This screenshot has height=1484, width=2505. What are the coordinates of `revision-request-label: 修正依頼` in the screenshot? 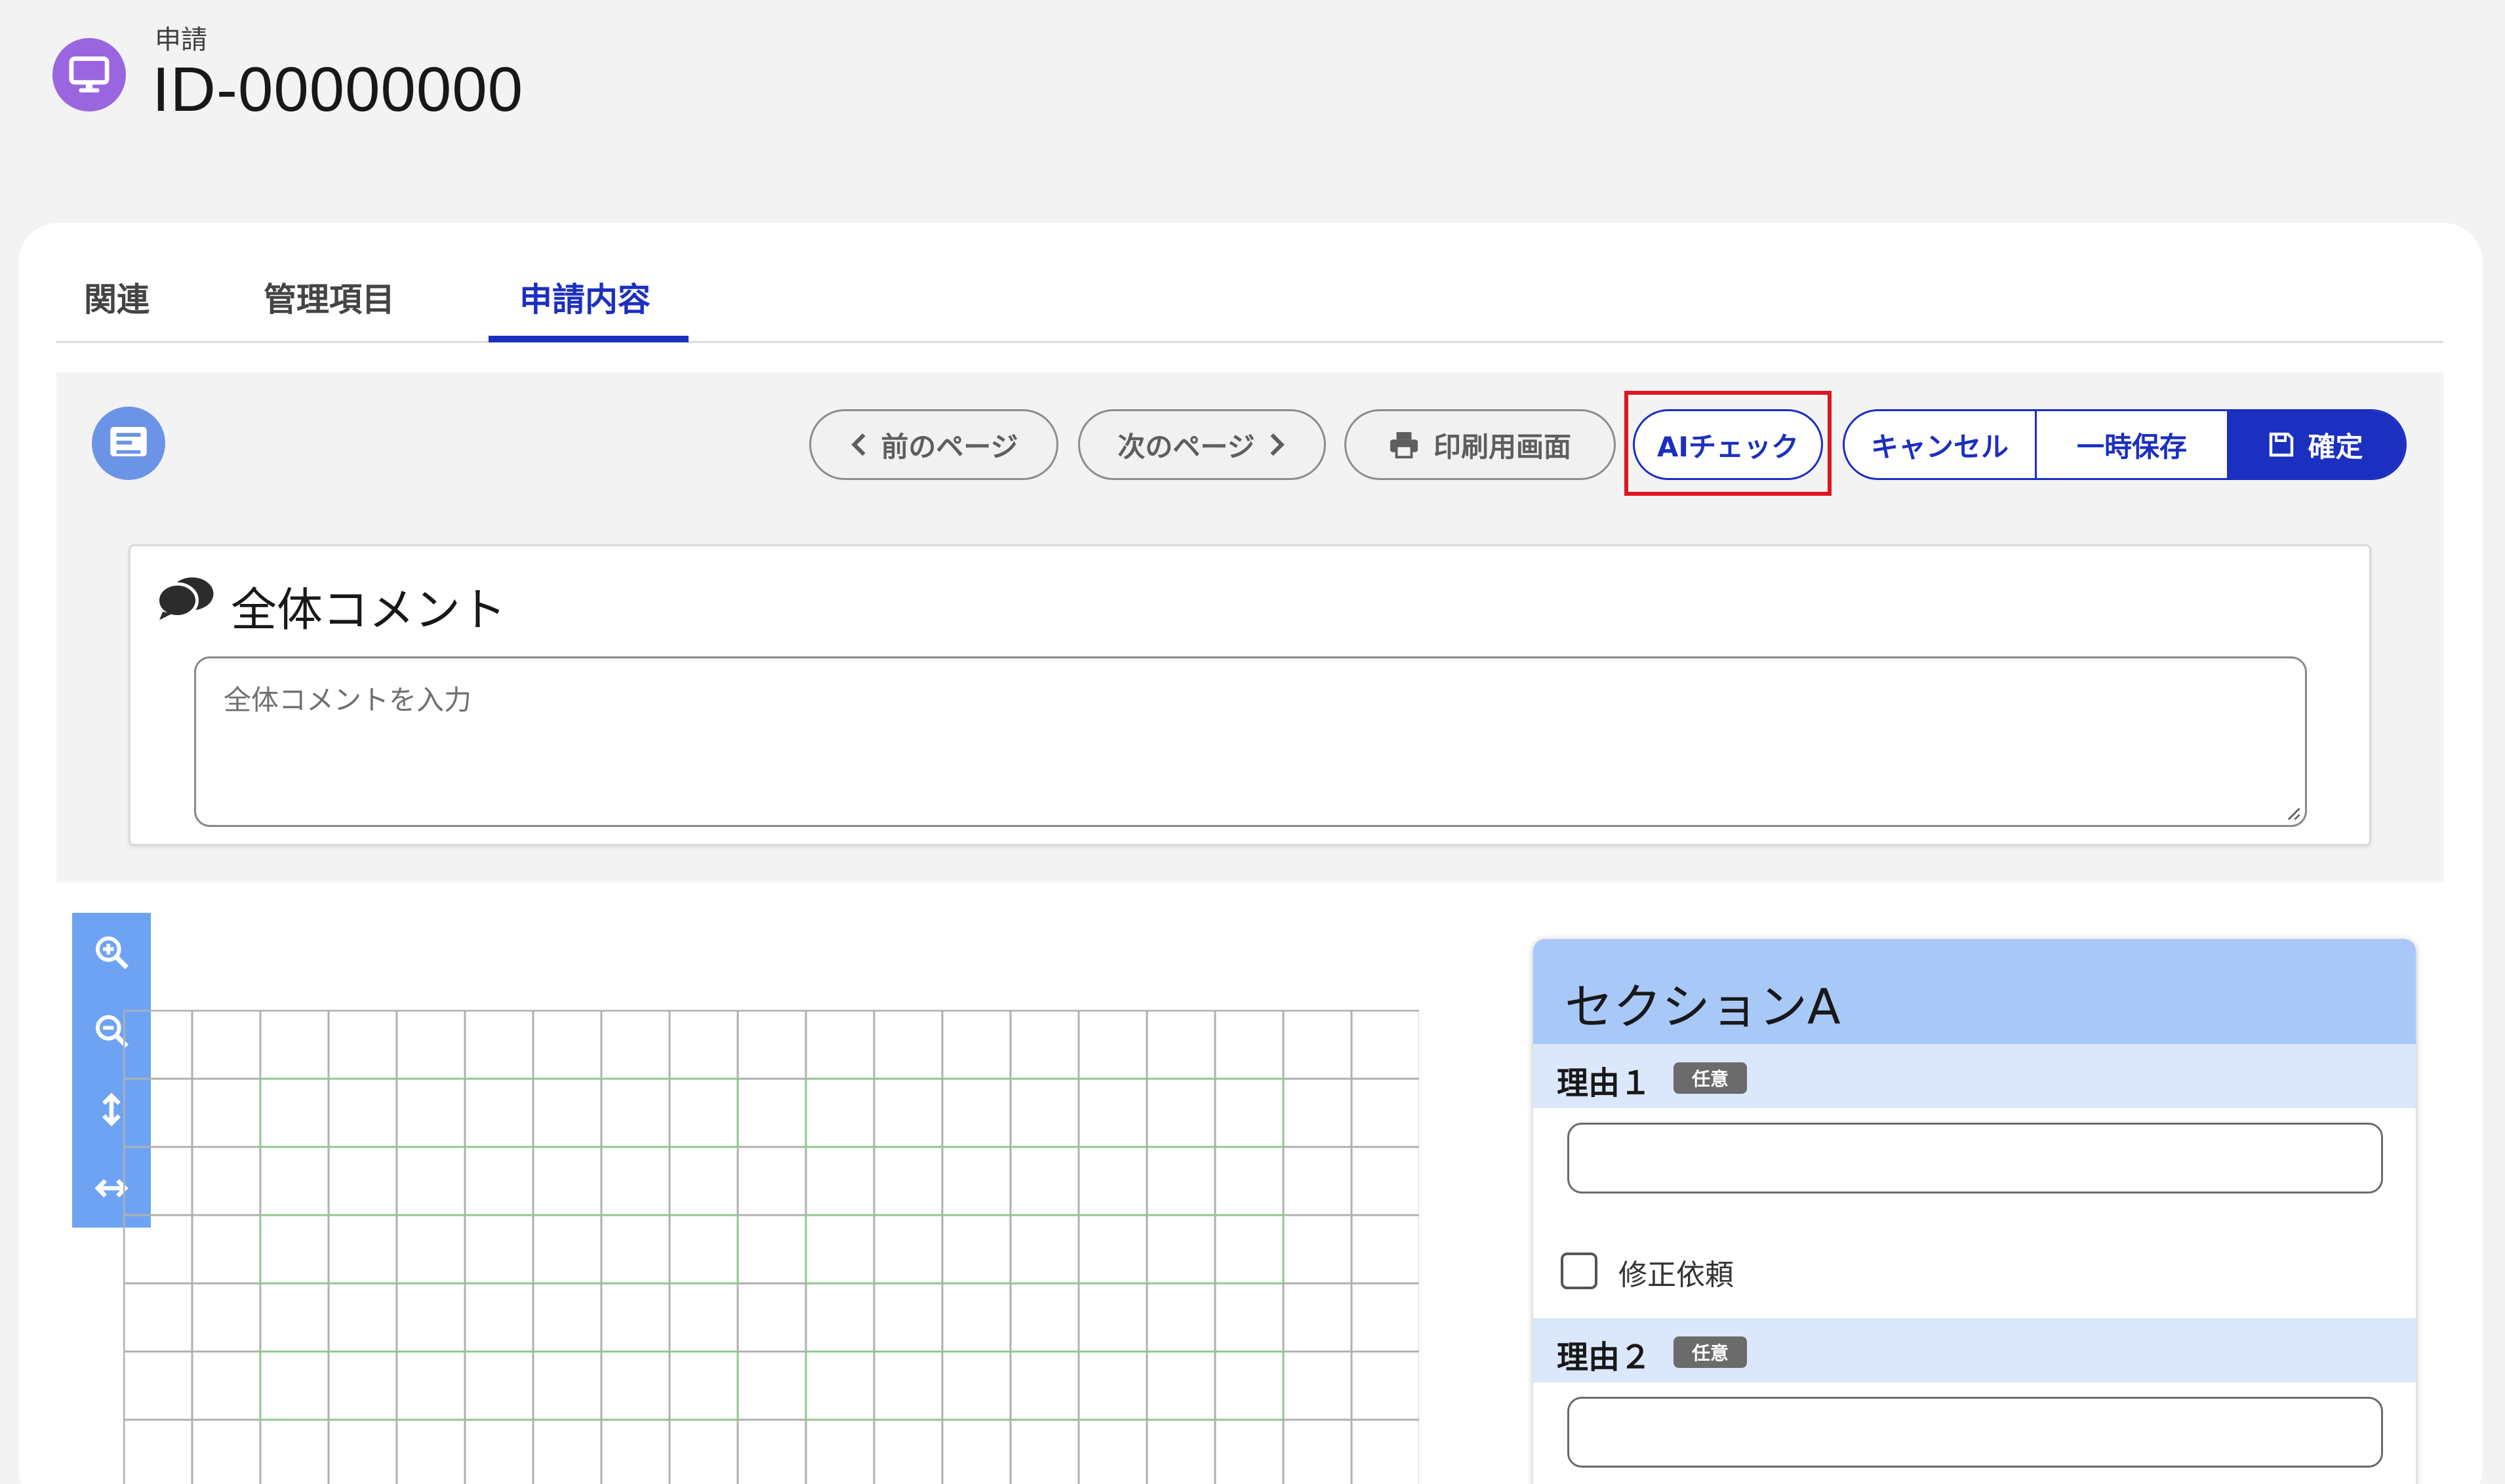 It's located at (1676, 1275).